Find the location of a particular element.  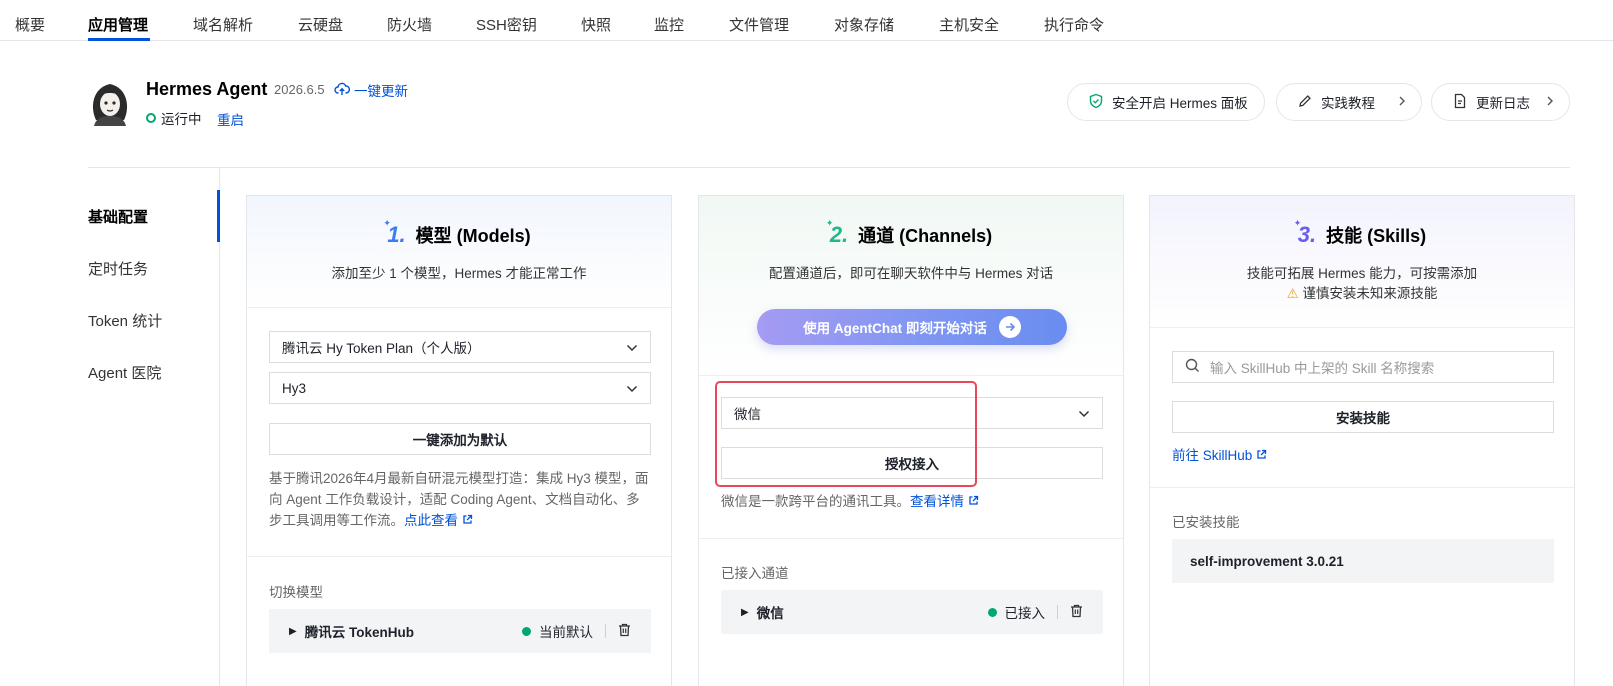

tab-ssh-keys: SSH密钥 is located at coordinates (506, 24).